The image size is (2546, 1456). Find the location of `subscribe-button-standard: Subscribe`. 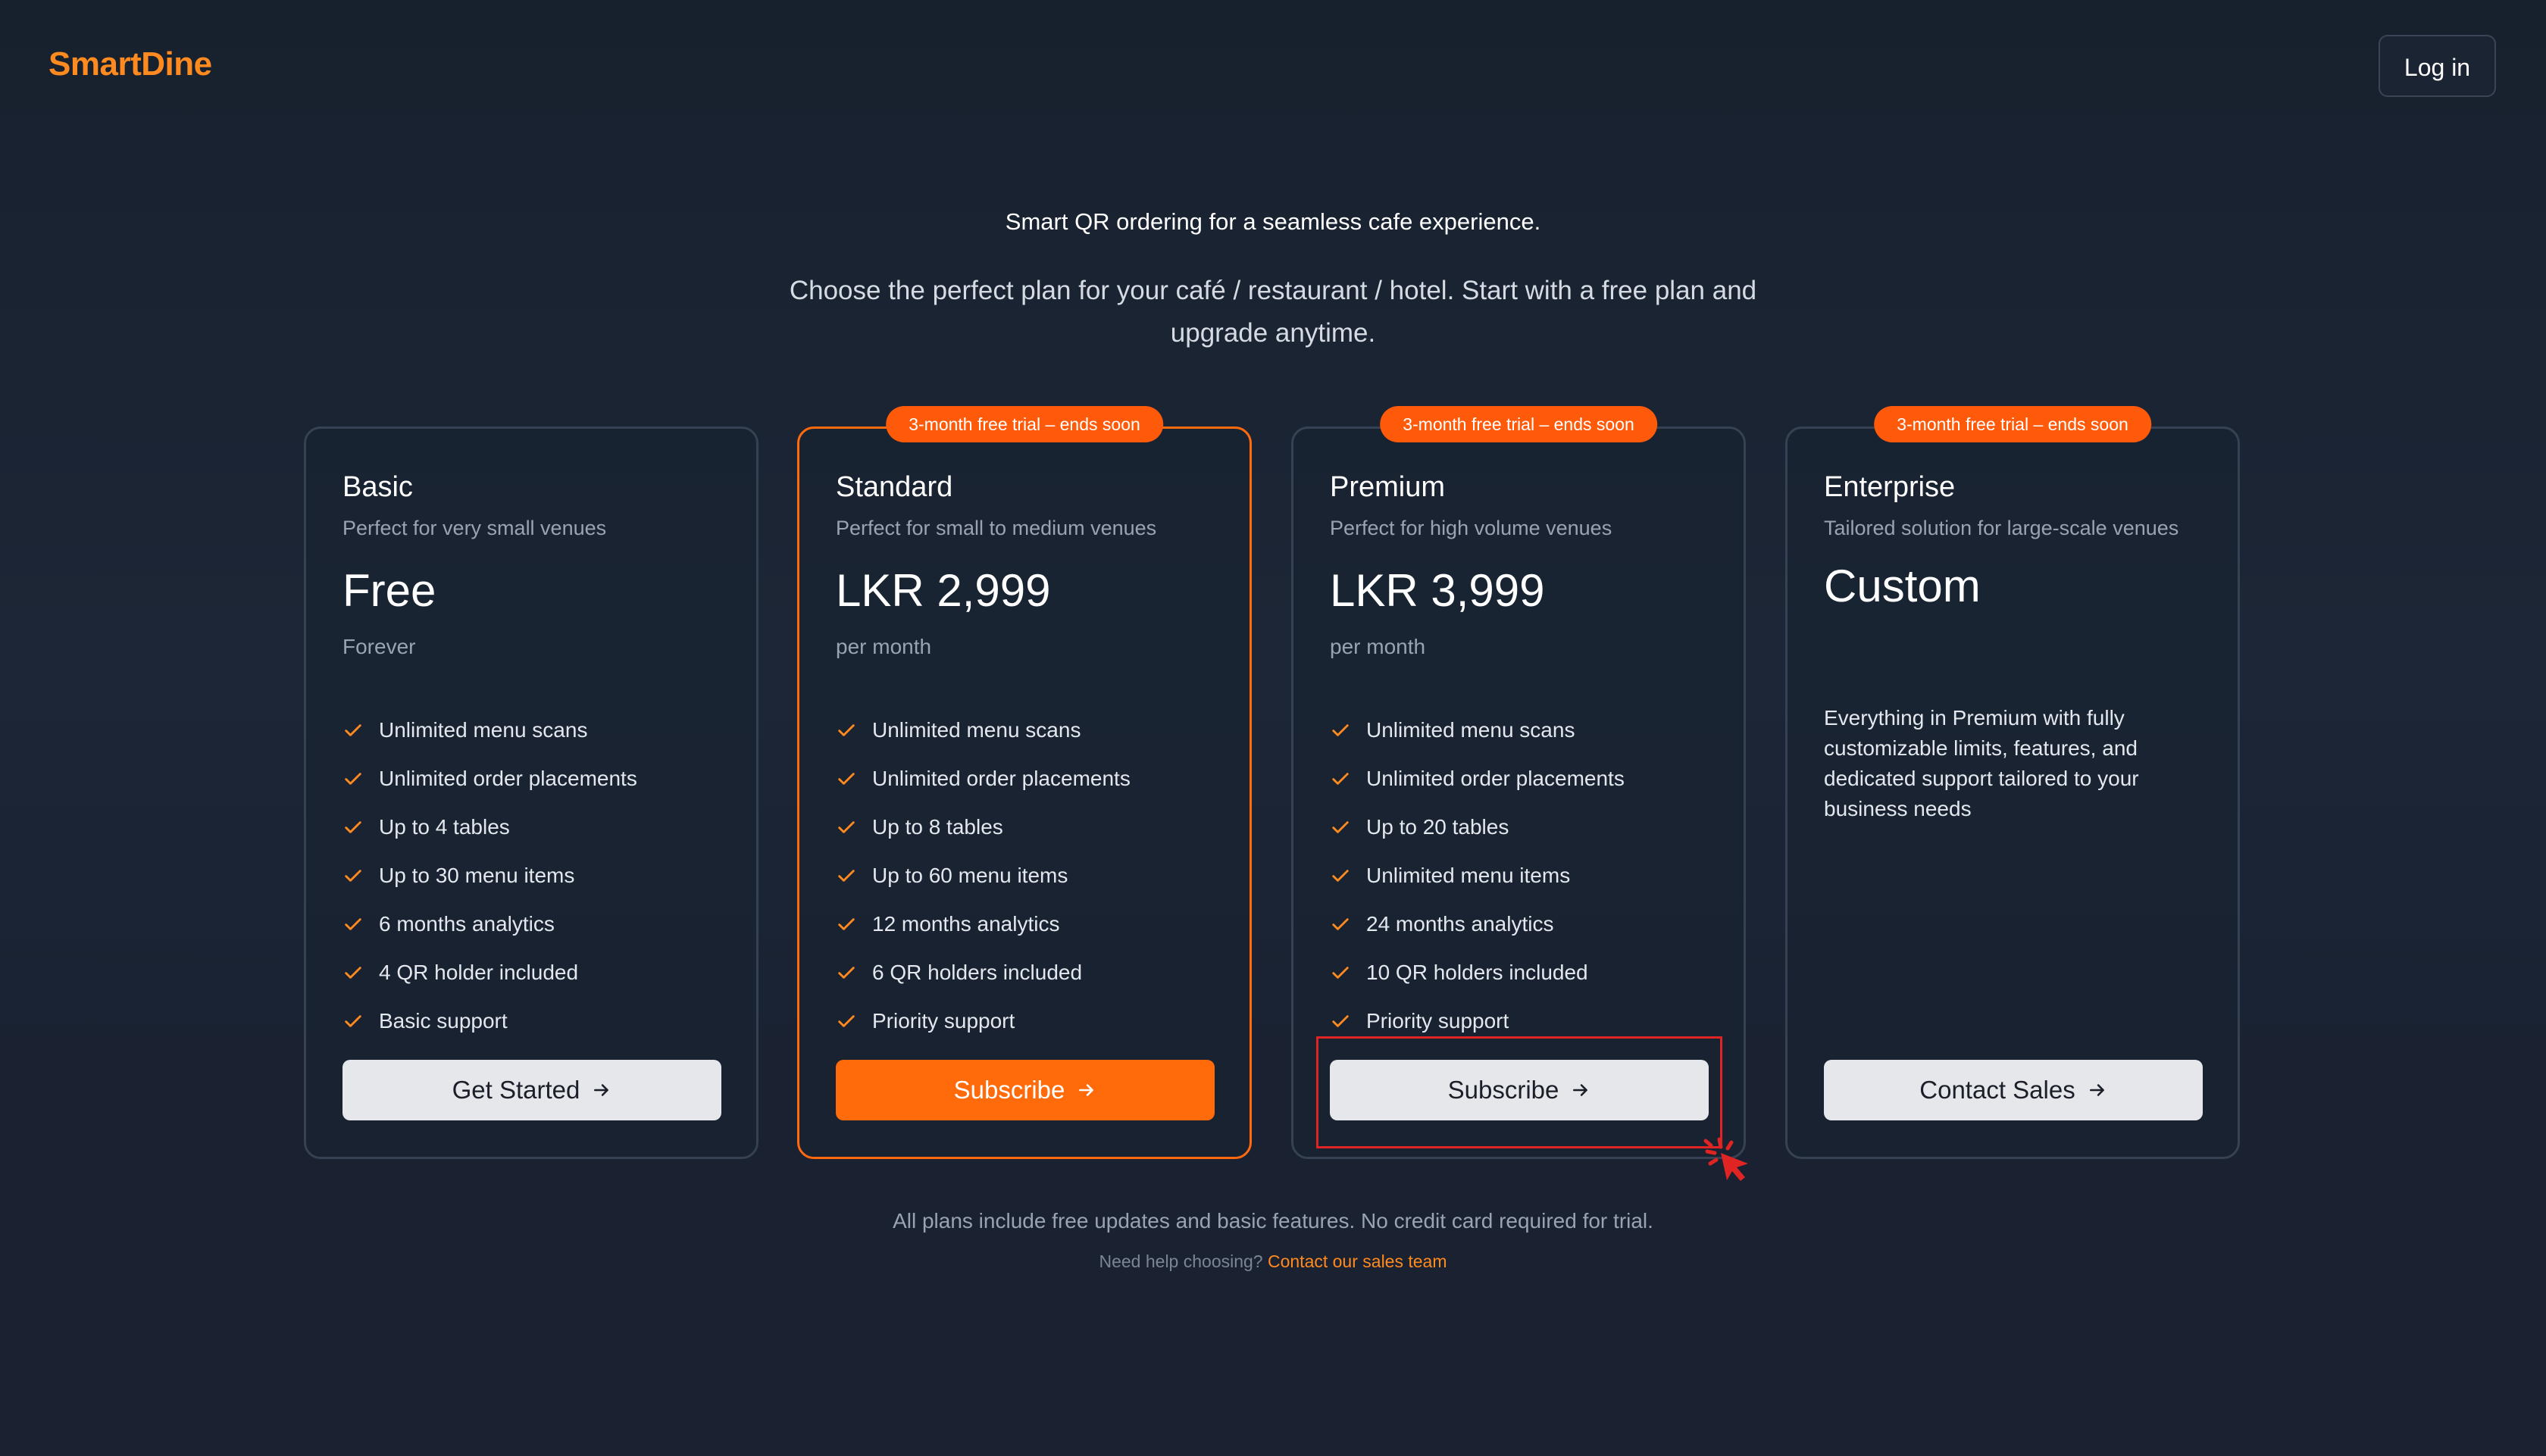

subscribe-button-standard: Subscribe is located at coordinates (1025, 1090).